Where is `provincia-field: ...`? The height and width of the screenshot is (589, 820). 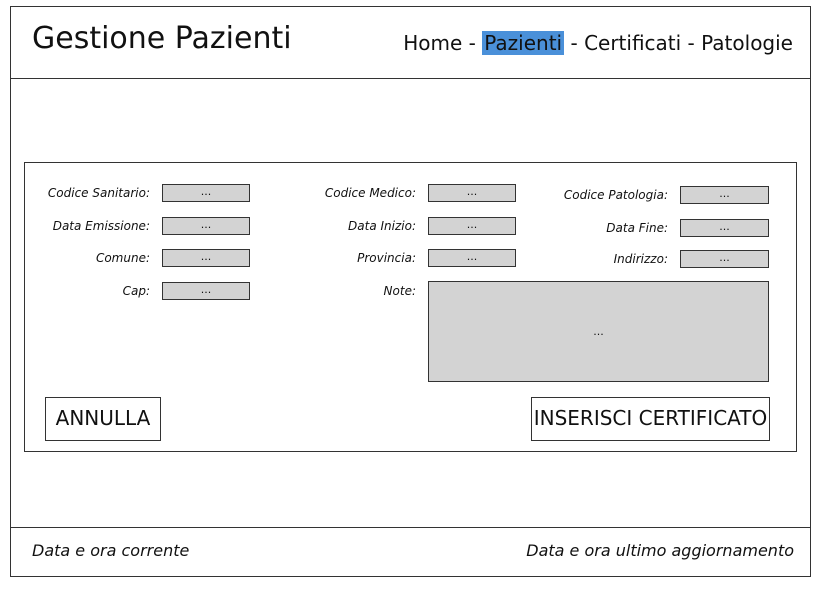
provincia-field: ... is located at coordinates (472, 258).